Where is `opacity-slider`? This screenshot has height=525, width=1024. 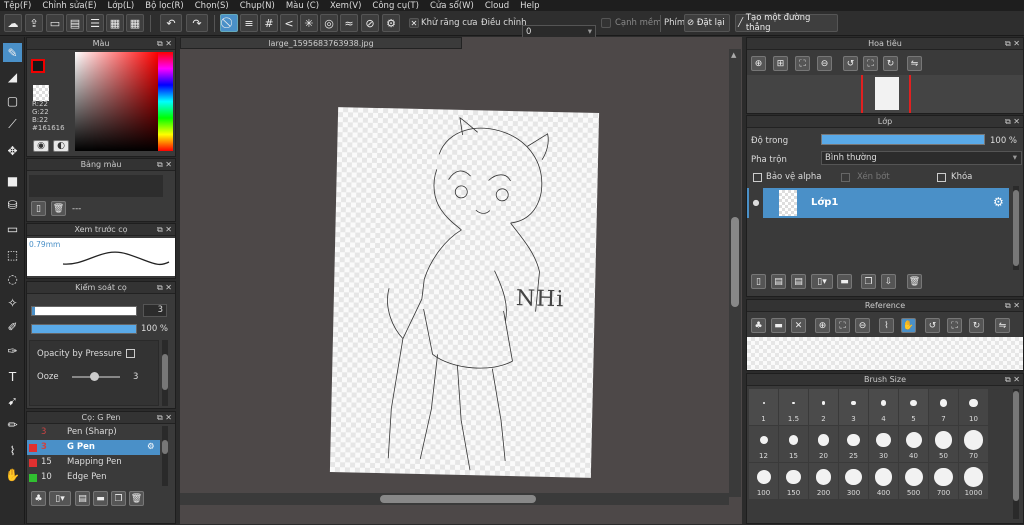
opacity-slider is located at coordinates (84, 329).